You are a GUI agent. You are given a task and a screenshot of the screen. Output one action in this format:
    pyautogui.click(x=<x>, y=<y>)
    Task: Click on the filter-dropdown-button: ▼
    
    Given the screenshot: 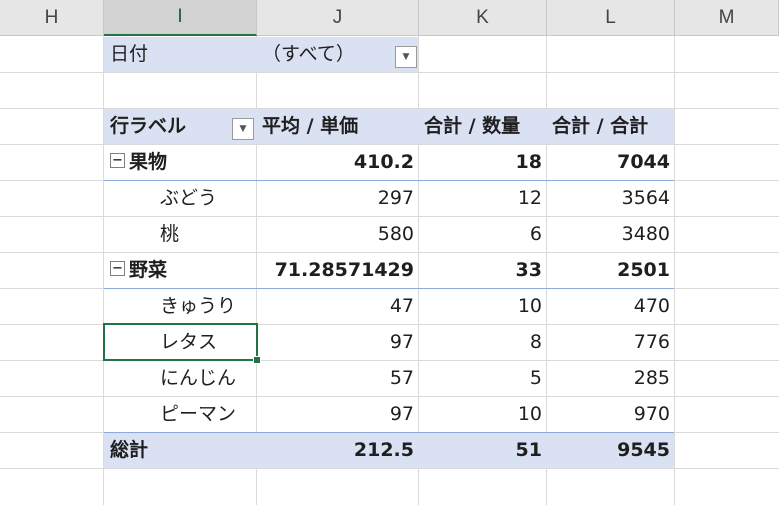 What is the action you would take?
    pyautogui.click(x=406, y=57)
    